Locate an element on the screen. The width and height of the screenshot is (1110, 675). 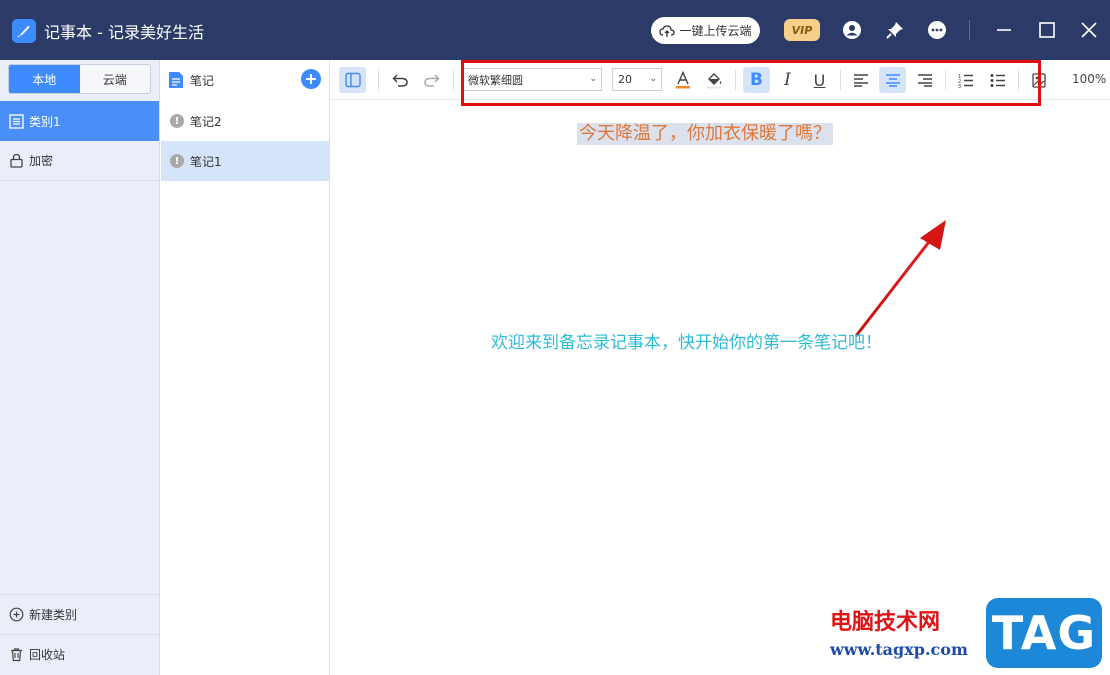
vip-badge: VIP is located at coordinates (802, 30).